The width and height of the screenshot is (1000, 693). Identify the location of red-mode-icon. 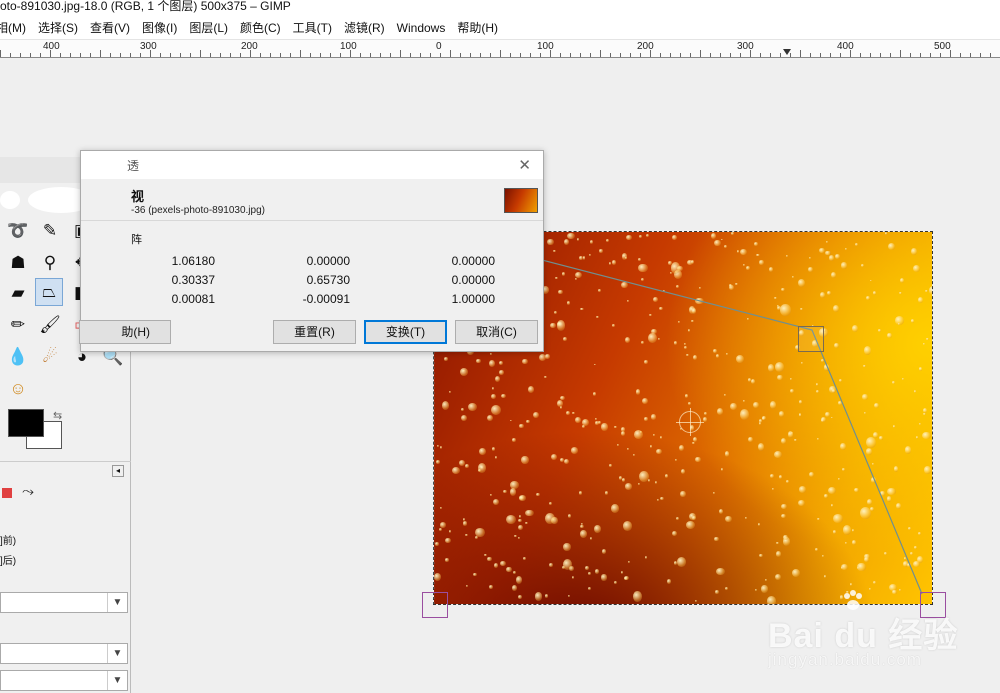
(7, 493).